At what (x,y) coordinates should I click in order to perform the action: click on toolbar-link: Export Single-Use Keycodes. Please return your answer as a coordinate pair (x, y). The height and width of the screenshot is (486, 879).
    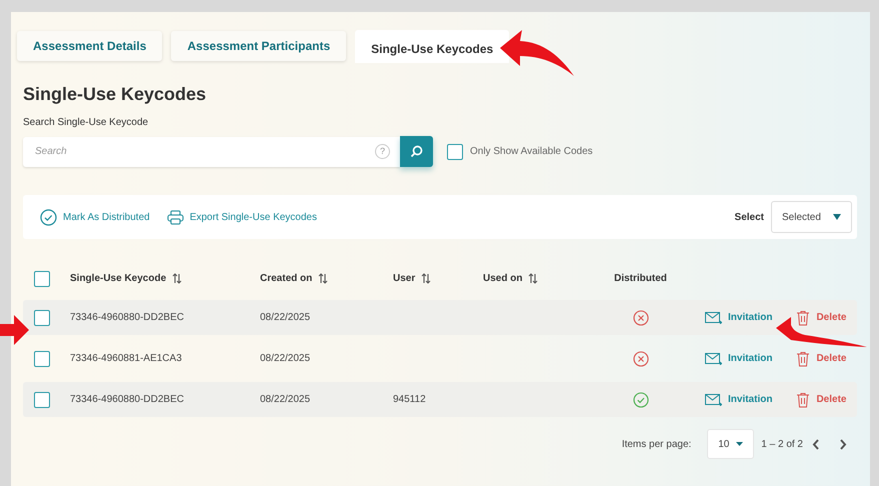
    Looking at the image, I should click on (241, 217).